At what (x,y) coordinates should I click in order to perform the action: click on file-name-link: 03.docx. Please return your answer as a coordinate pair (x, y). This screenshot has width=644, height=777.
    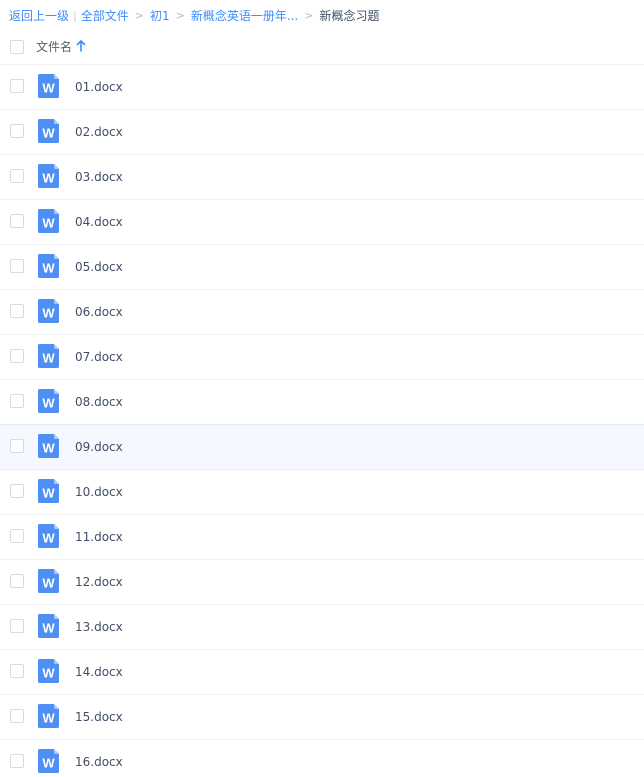
    Looking at the image, I should click on (99, 176).